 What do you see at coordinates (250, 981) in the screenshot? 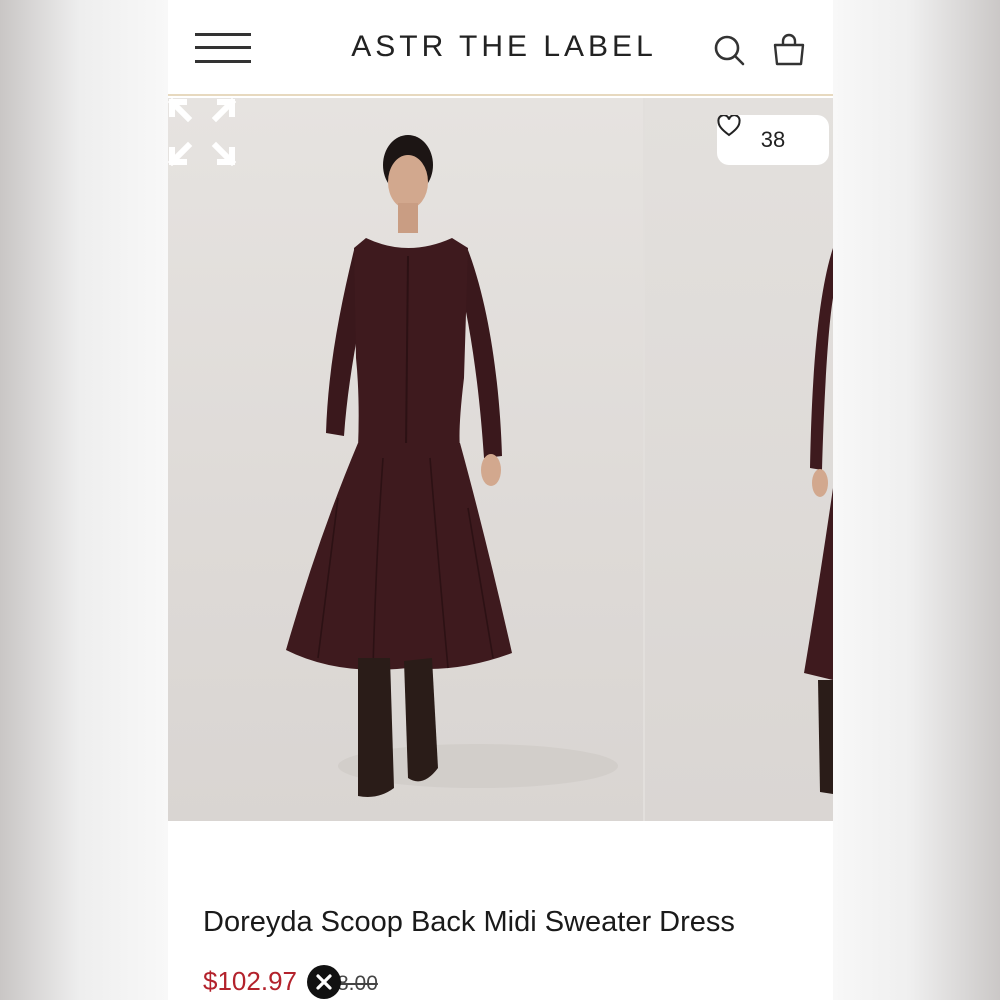
I see `sale-price: $102.97` at bounding box center [250, 981].